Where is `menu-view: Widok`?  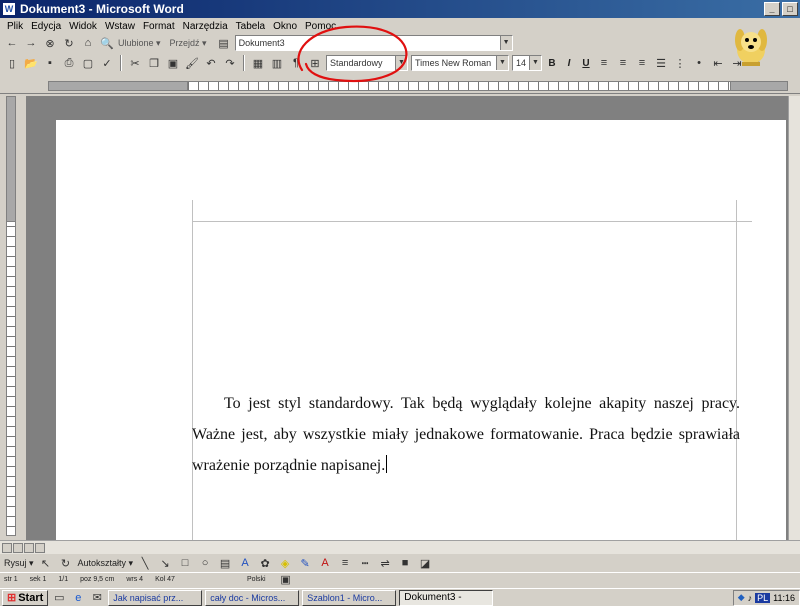 menu-view: Widok is located at coordinates (83, 26).